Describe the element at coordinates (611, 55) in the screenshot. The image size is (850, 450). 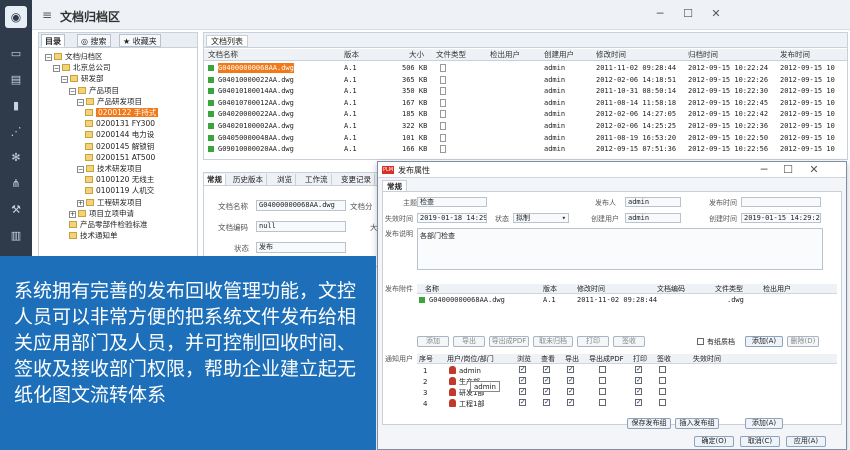
I see `col-modified: 修改时间` at that location.